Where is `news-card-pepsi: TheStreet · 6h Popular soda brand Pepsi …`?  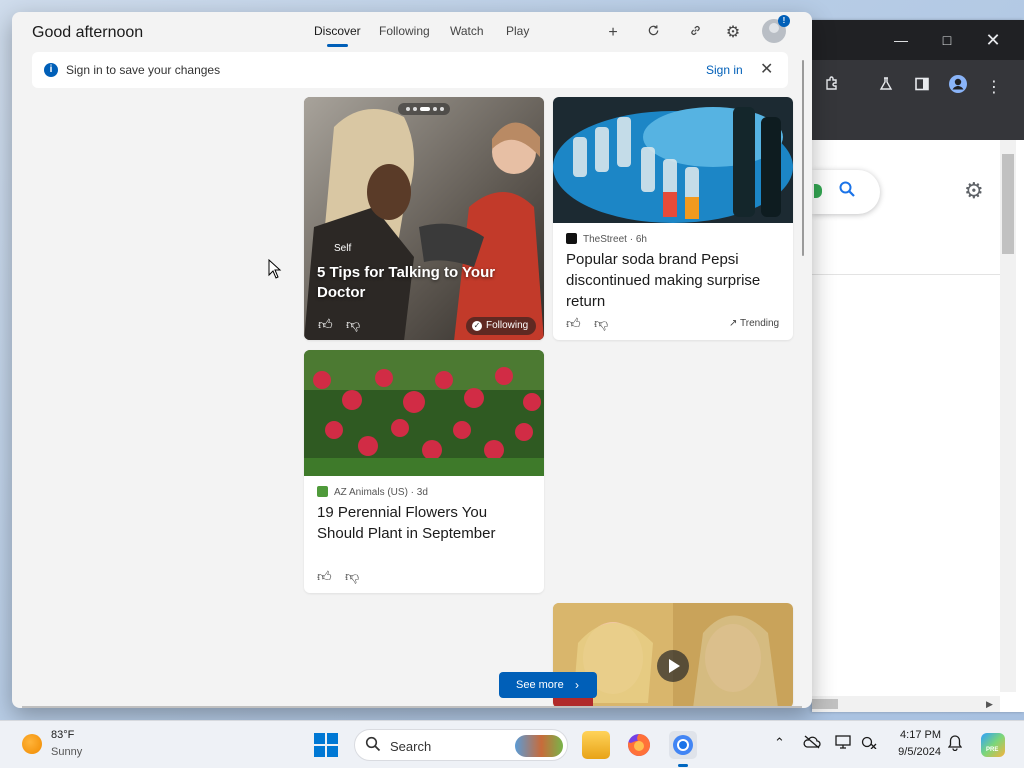
news-card-pepsi: TheStreet · 6h Popular soda brand Pepsi … is located at coordinates (673, 218).